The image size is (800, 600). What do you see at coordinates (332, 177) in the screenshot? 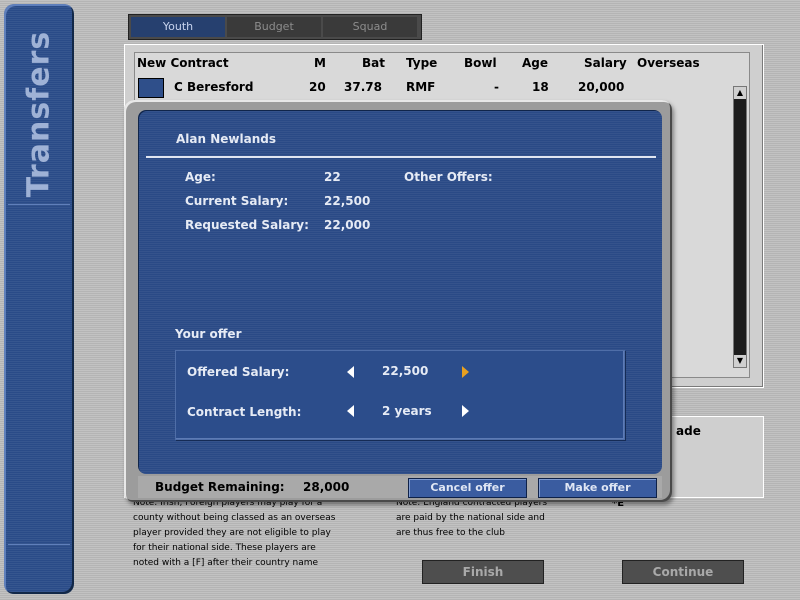
I see `age-value: 22` at bounding box center [332, 177].